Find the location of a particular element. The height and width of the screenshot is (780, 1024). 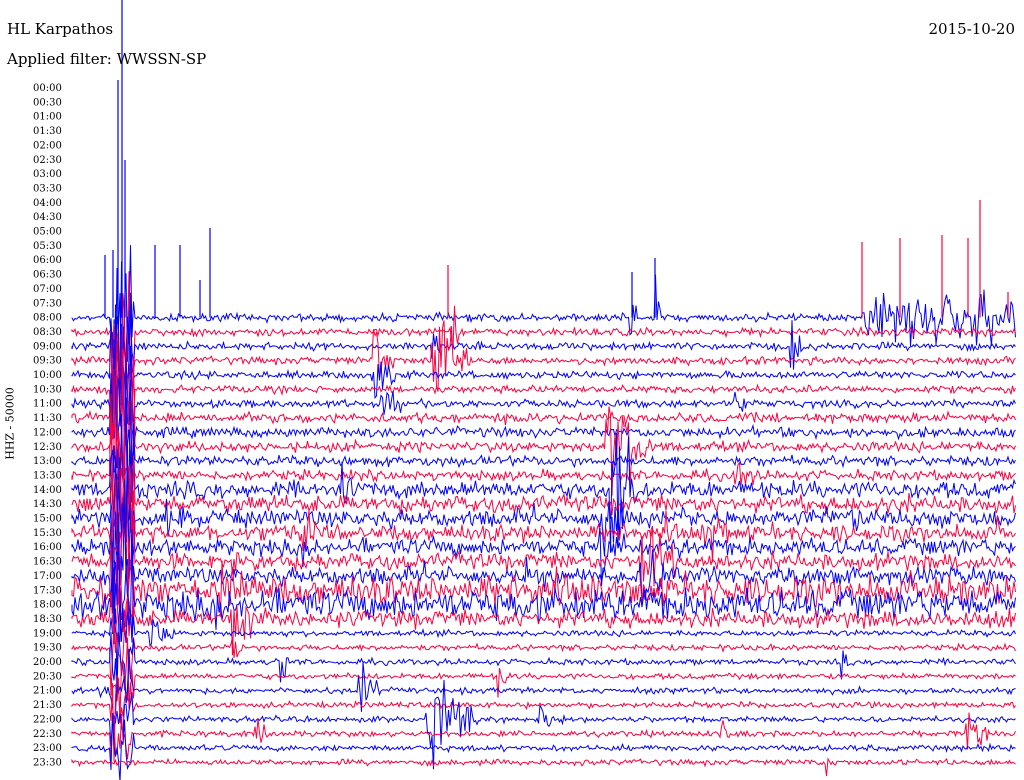

row-label-0630: 06:30 is located at coordinates (47, 275).